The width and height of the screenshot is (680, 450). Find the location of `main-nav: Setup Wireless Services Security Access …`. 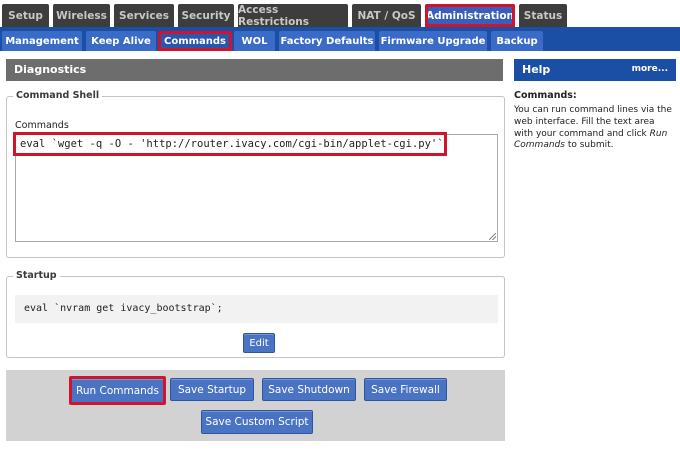

main-nav: Setup Wireless Services Security Access … is located at coordinates (340, 14).